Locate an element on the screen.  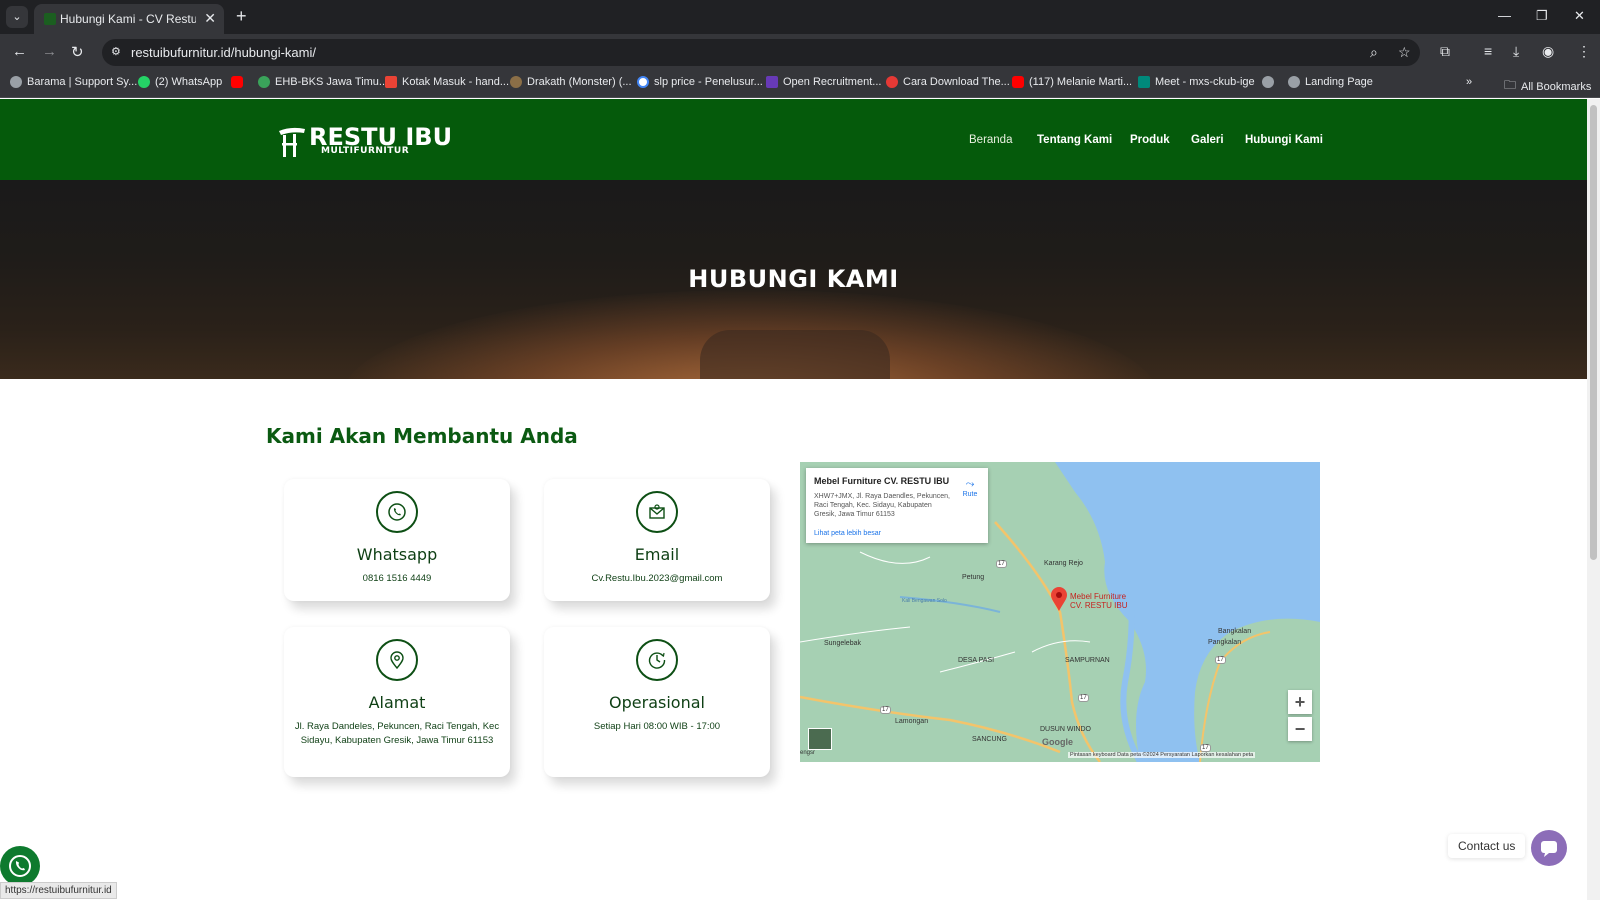
map-place-label: SANCUNG is located at coordinates (990, 739).